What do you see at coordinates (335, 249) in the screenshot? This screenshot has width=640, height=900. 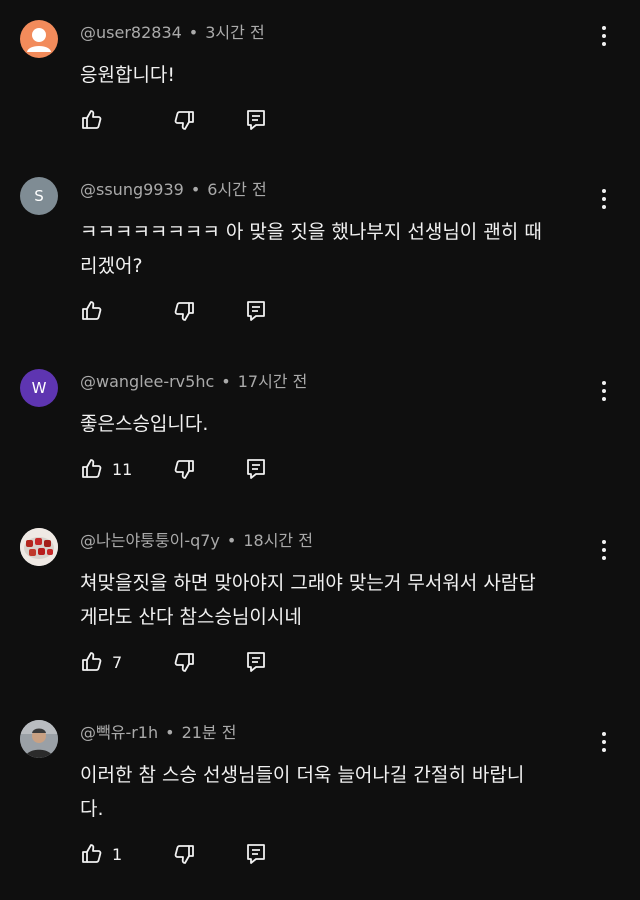 I see `comment-text: ㅋㅋㅋㅋㅋㅋㅋㅋ 아 맞을 짓을 했나부지 선생님이 괜히 때 리겠어?` at bounding box center [335, 249].